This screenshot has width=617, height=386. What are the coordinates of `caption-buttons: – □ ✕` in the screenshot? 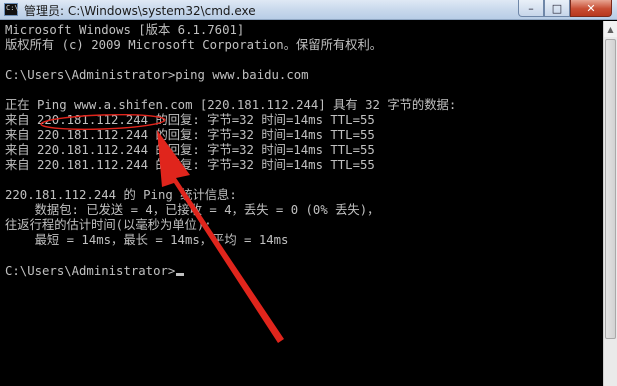 It's located at (565, 9).